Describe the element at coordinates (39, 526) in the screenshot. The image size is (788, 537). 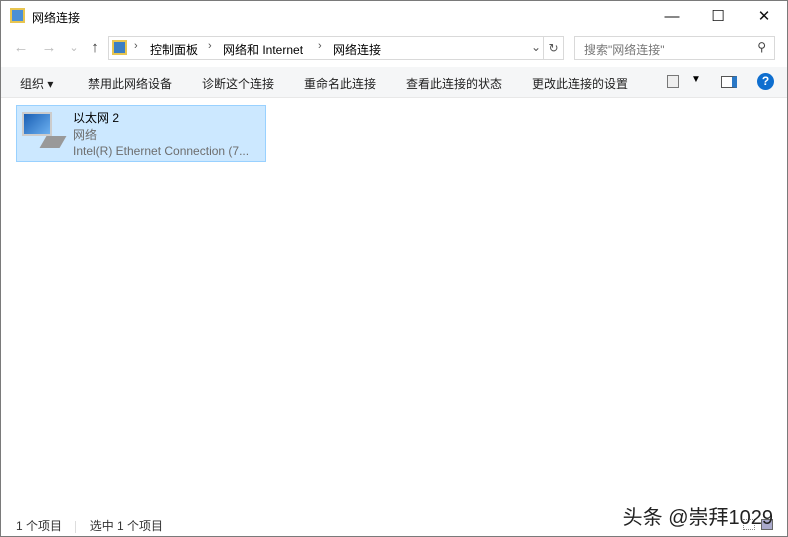
I see `item-count: 1 个项目` at that location.